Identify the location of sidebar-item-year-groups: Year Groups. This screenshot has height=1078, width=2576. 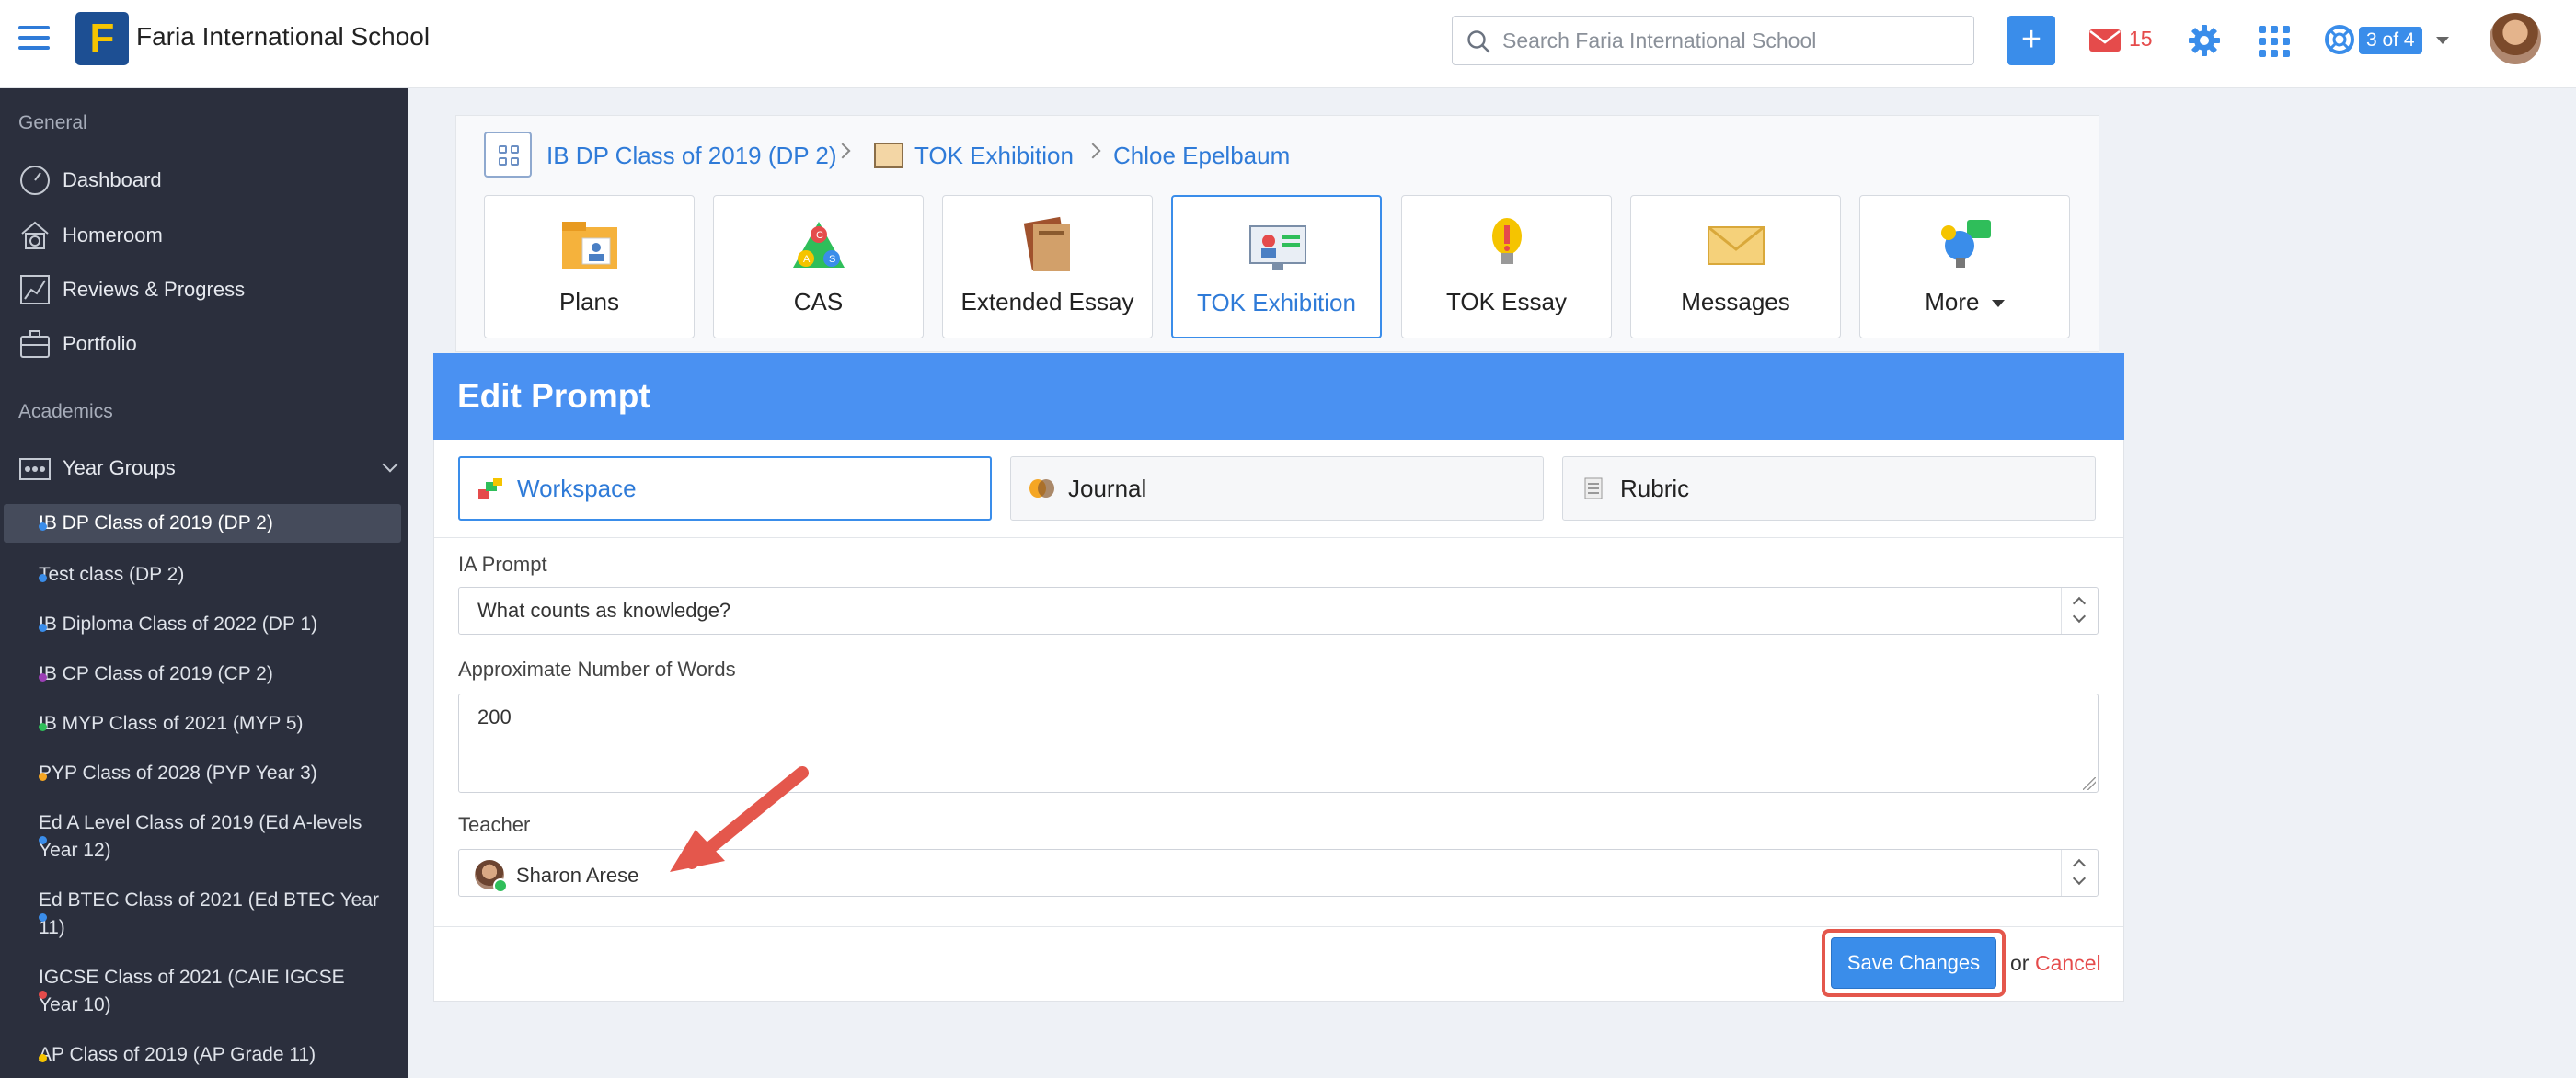
(208, 468).